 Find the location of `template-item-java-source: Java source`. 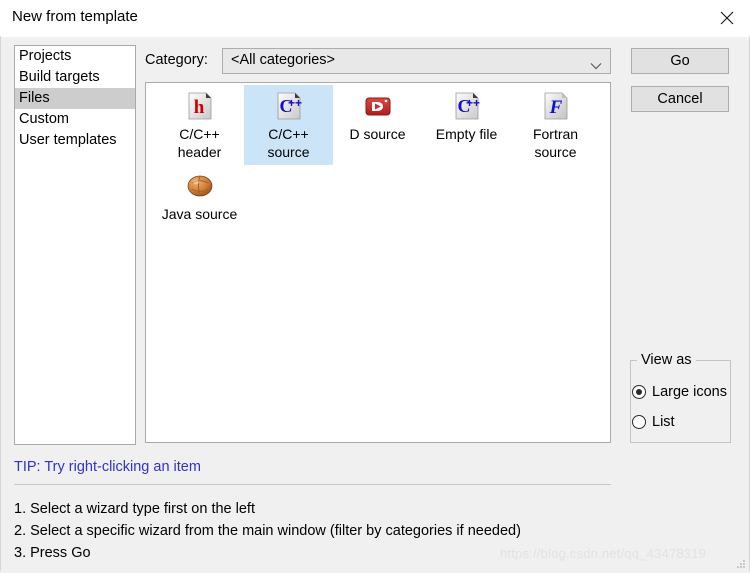

template-item-java-source: Java source is located at coordinates (199, 196).